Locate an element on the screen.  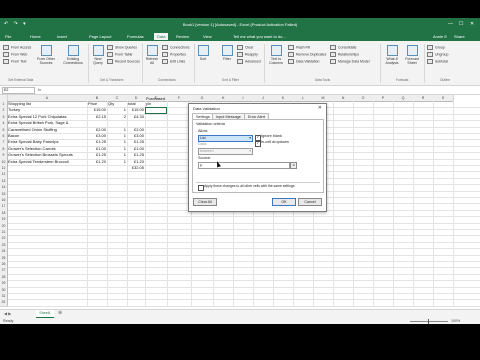
cell-price: £1.20 is located at coordinates (97, 162).